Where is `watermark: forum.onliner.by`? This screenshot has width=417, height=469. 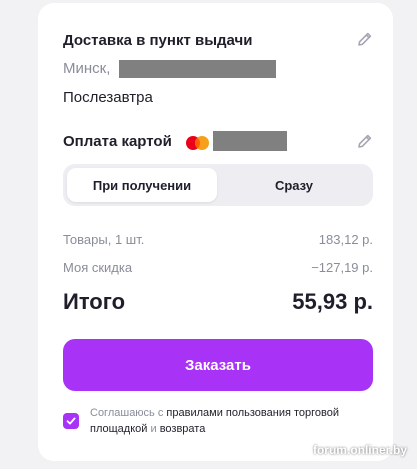
watermark: forum.onliner.by is located at coordinates (359, 450).